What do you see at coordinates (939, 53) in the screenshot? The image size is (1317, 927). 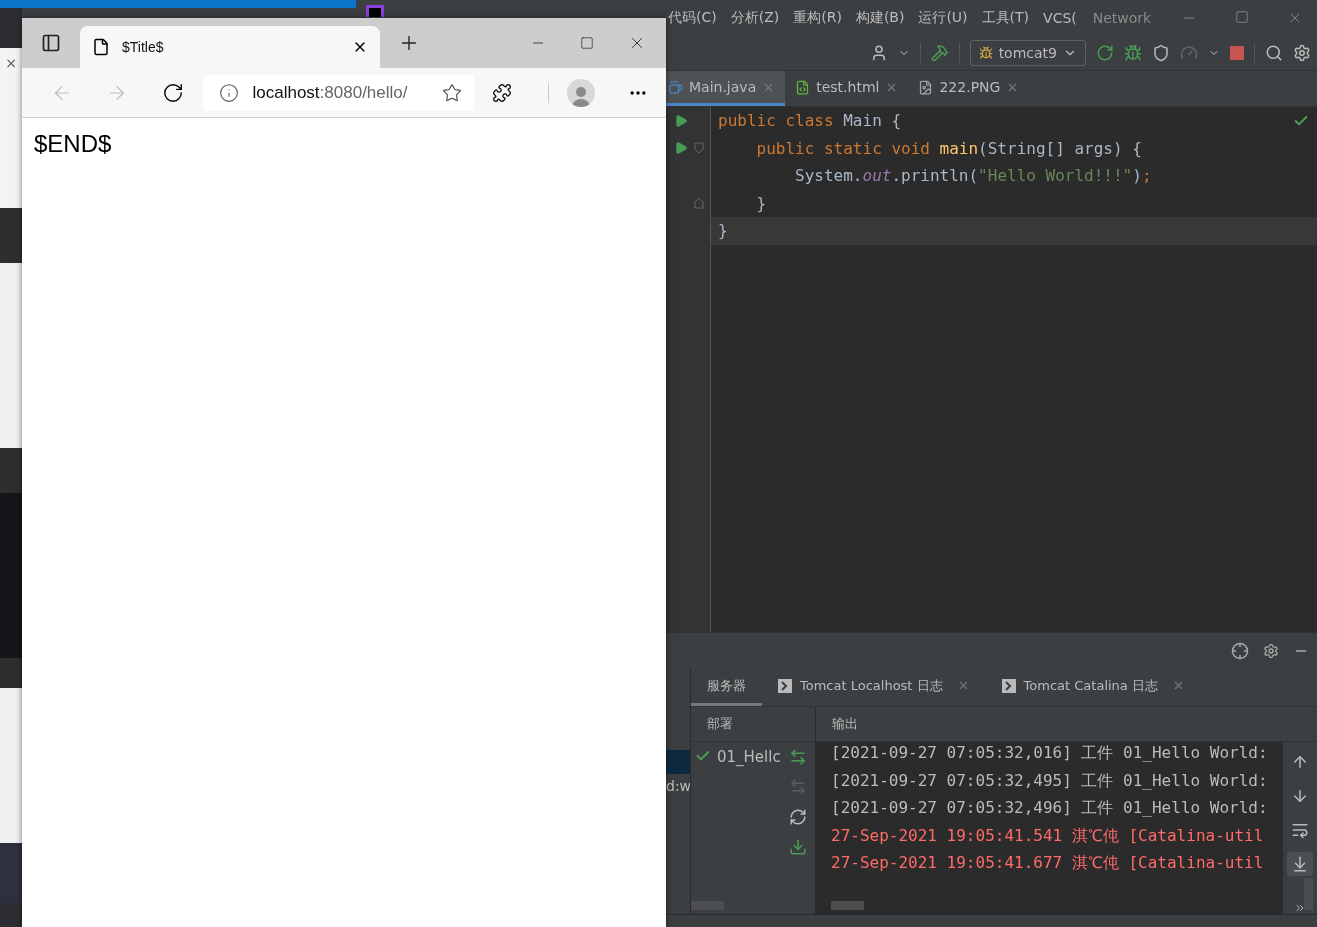 I see `build-hammer-icon` at bounding box center [939, 53].